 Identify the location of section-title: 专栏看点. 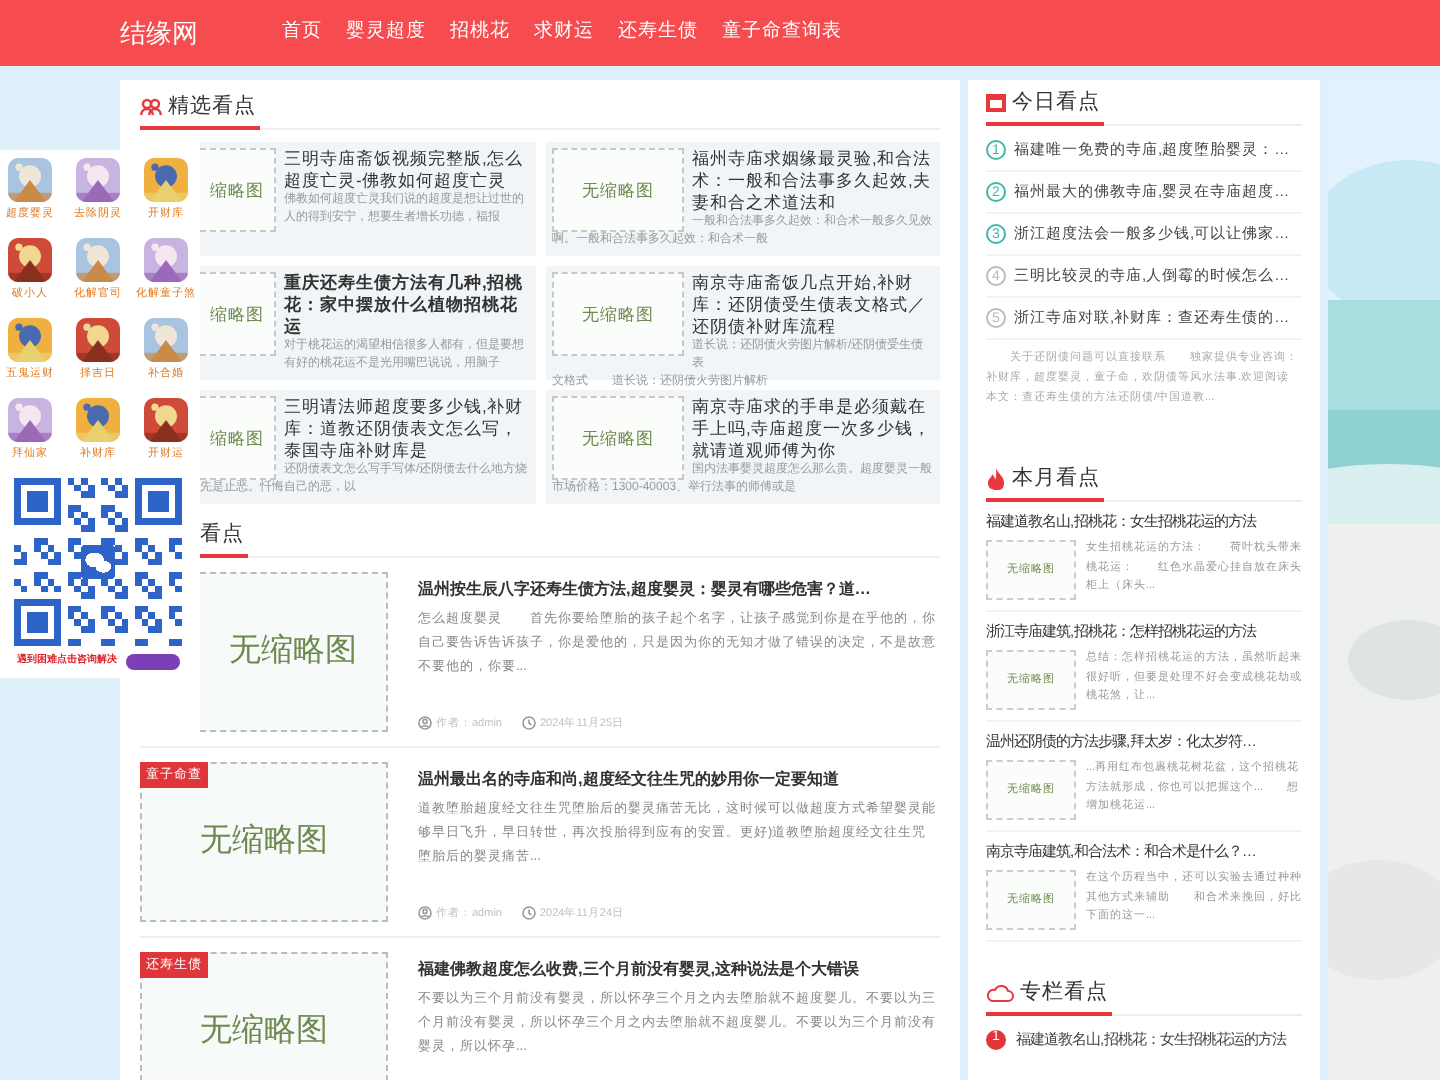
(1064, 992).